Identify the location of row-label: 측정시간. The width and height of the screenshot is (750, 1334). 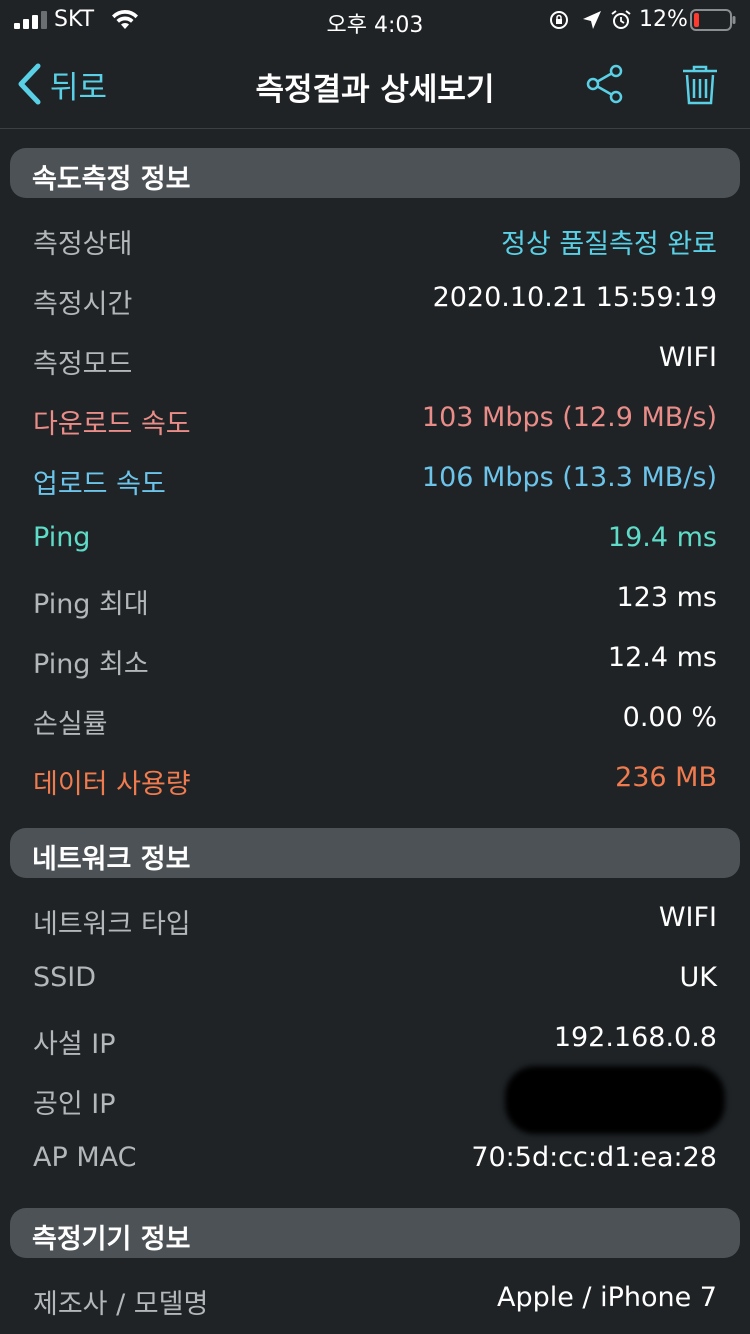
(83, 304).